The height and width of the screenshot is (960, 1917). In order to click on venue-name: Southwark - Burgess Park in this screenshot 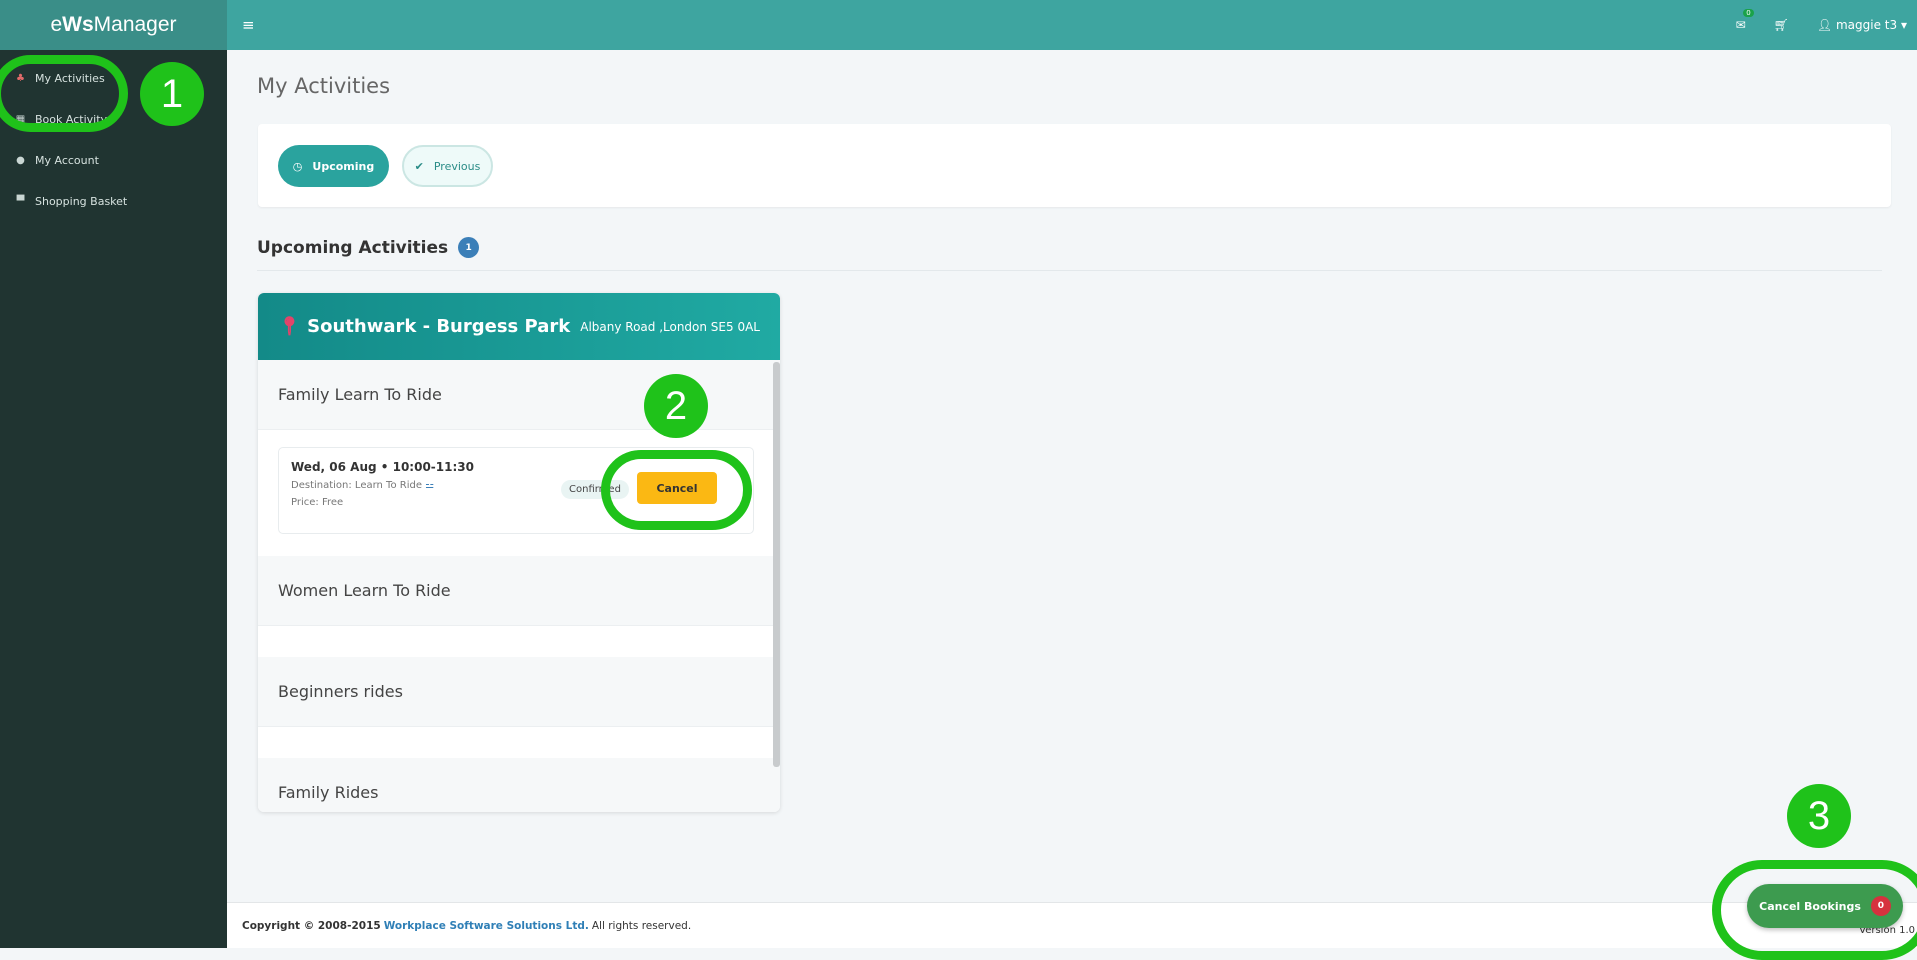, I will do `click(439, 326)`.